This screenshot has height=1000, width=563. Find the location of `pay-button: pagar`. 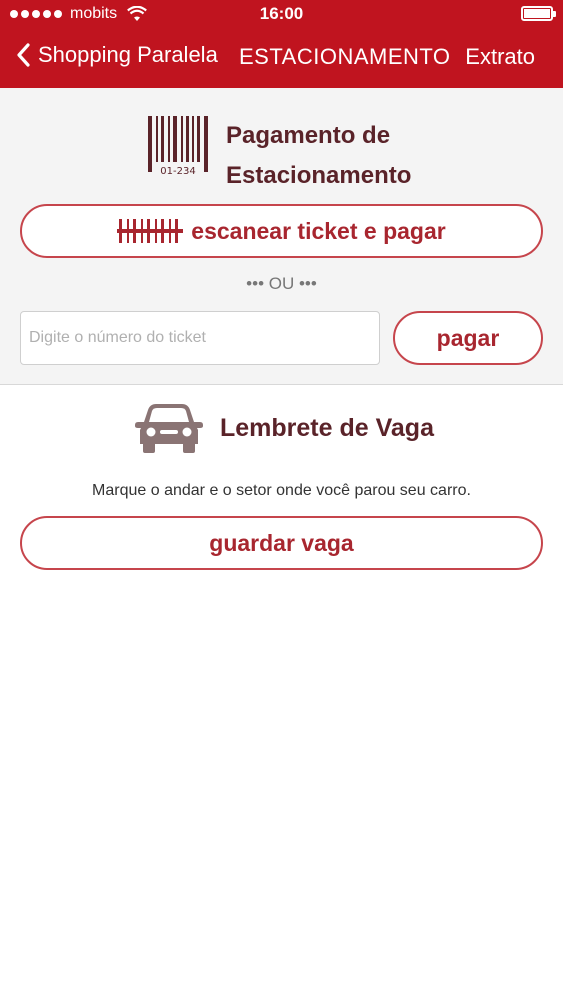

pay-button: pagar is located at coordinates (468, 338).